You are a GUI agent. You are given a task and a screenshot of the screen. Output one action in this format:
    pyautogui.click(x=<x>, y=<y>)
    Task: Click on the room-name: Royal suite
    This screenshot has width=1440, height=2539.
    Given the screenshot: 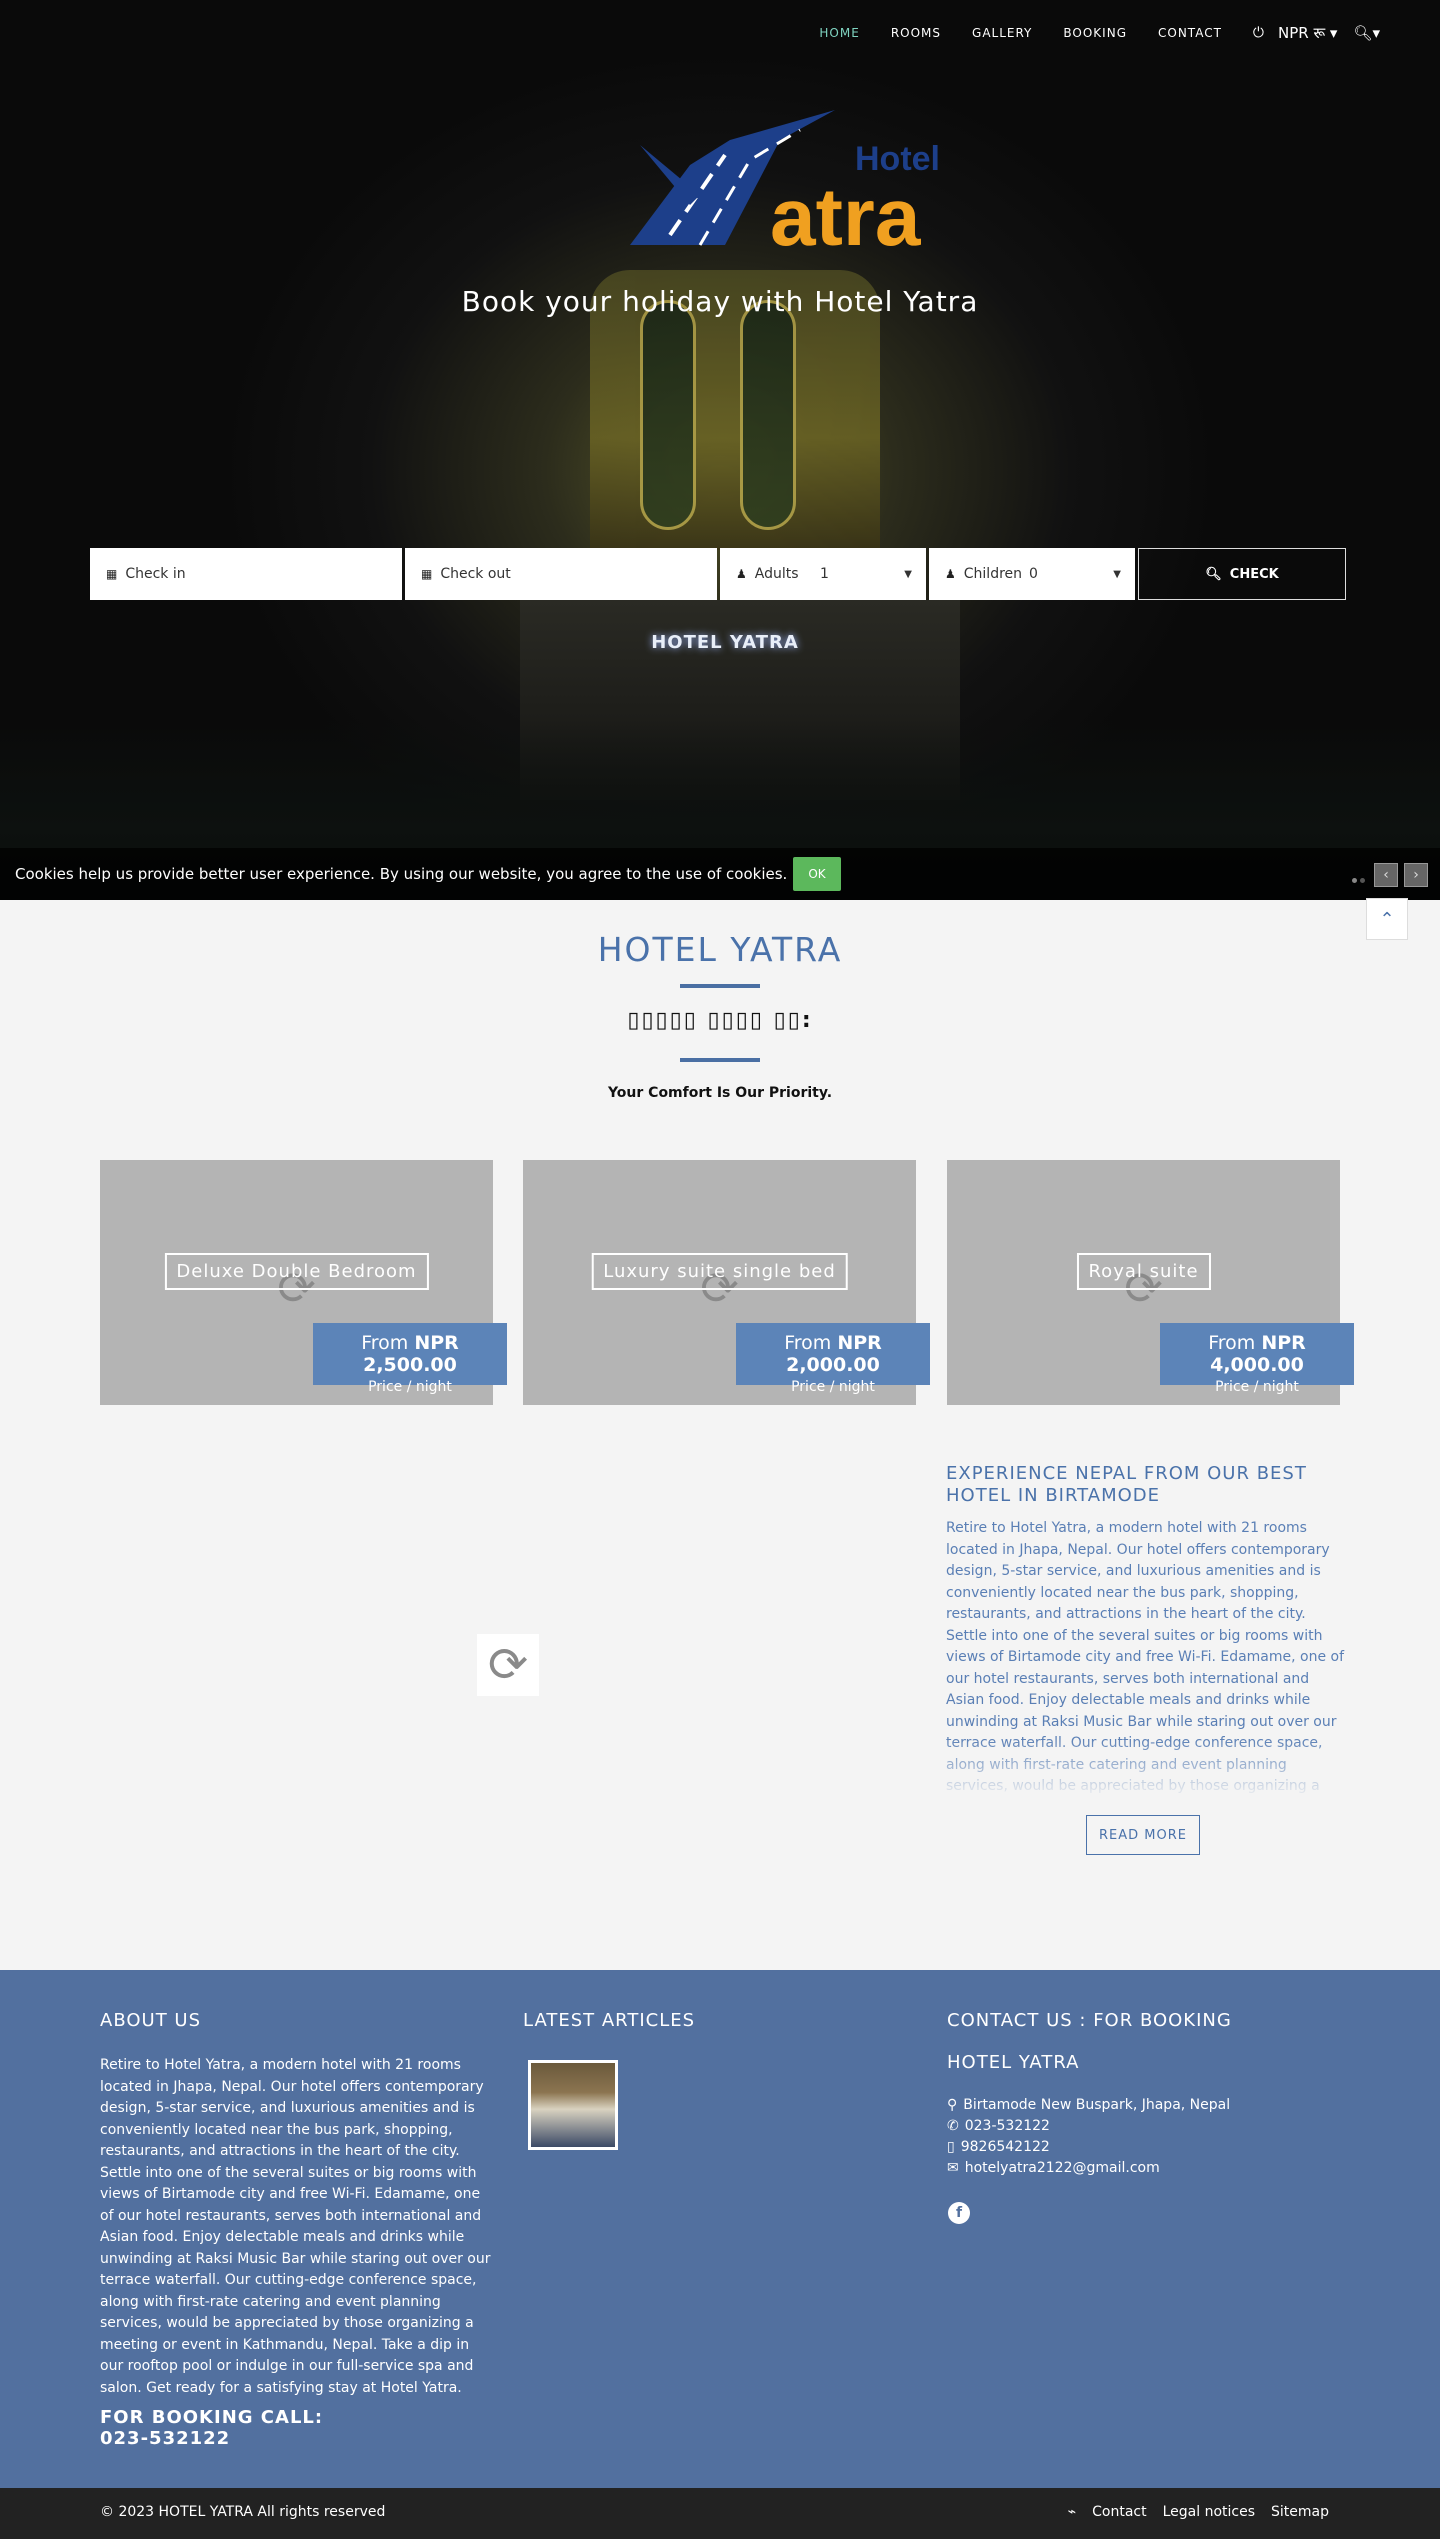 What is the action you would take?
    pyautogui.click(x=1143, y=1271)
    